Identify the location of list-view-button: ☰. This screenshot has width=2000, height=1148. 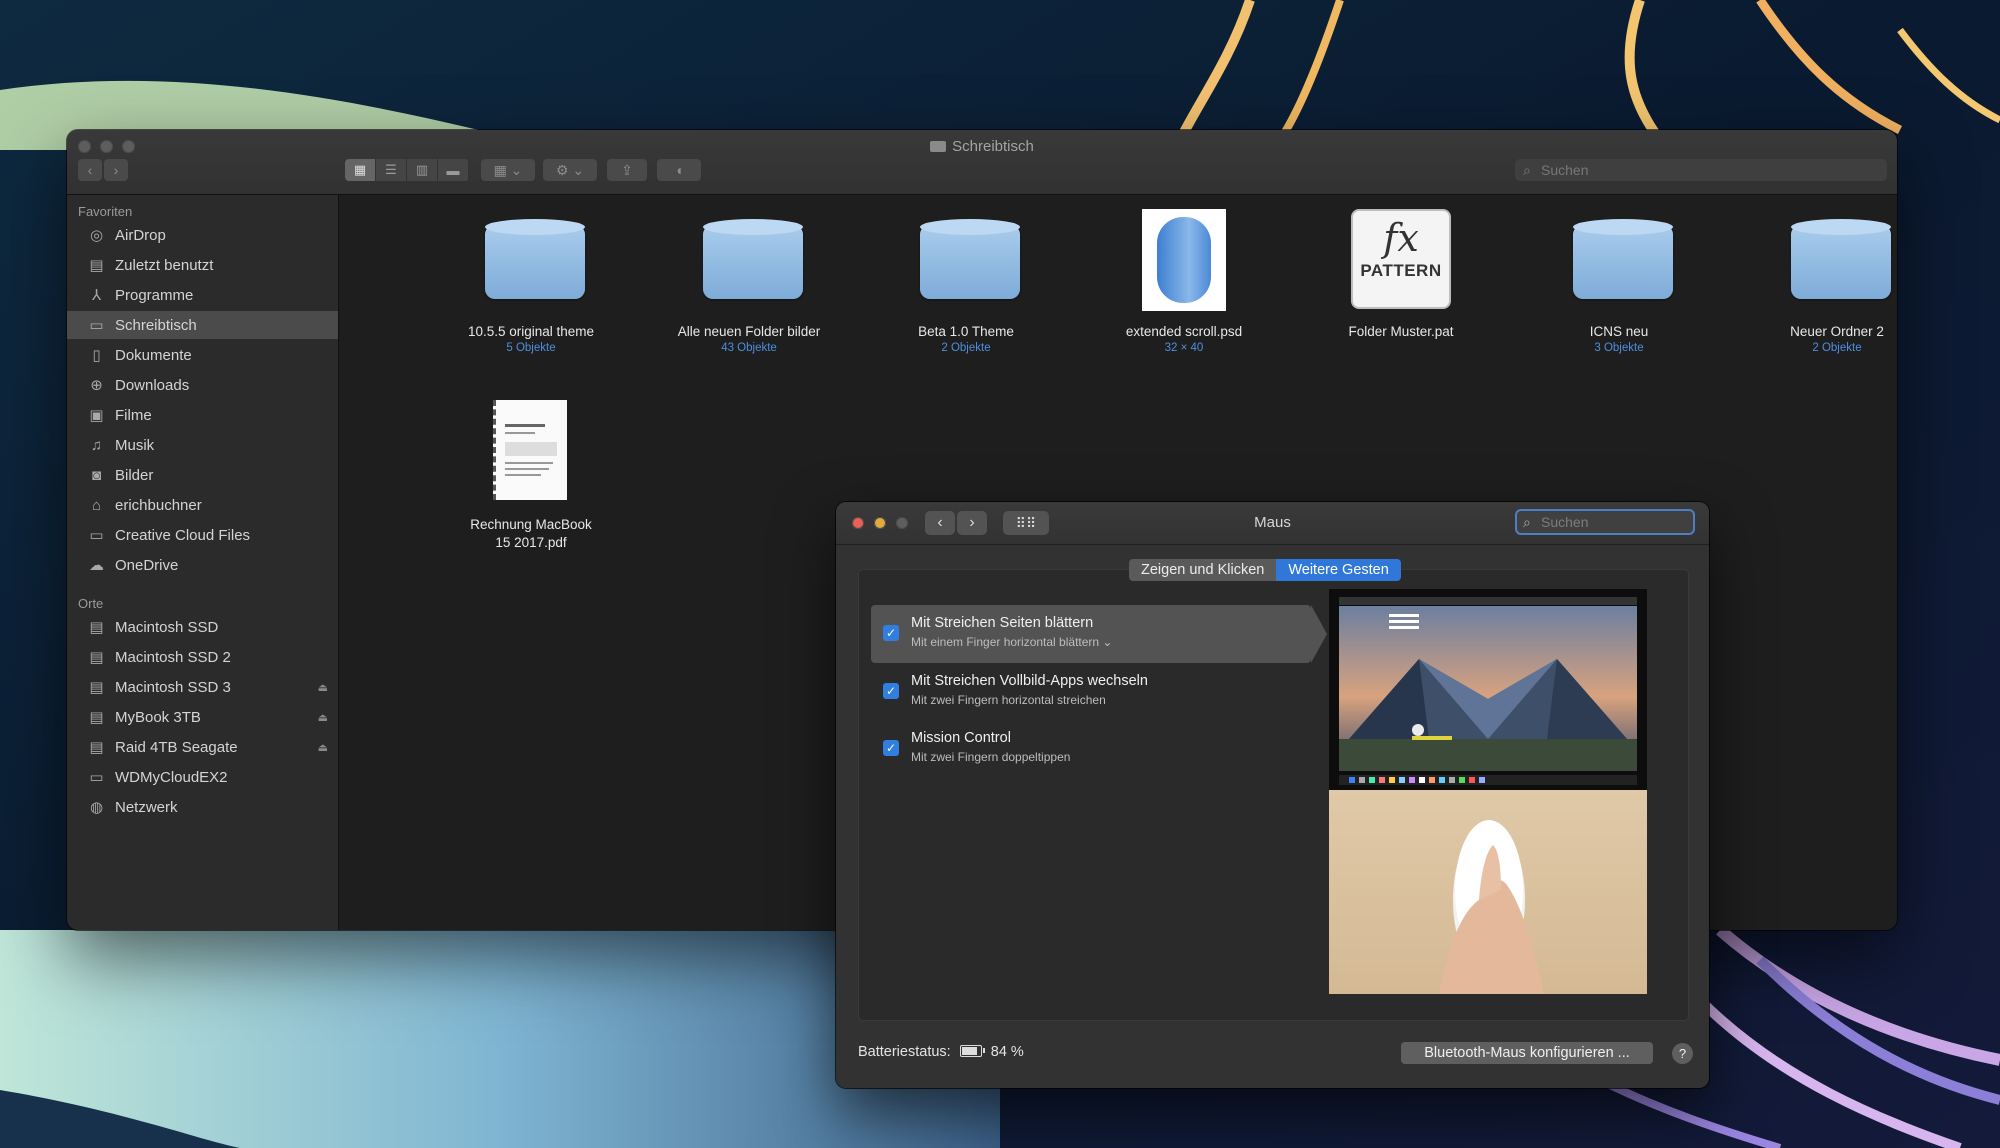
(391, 170).